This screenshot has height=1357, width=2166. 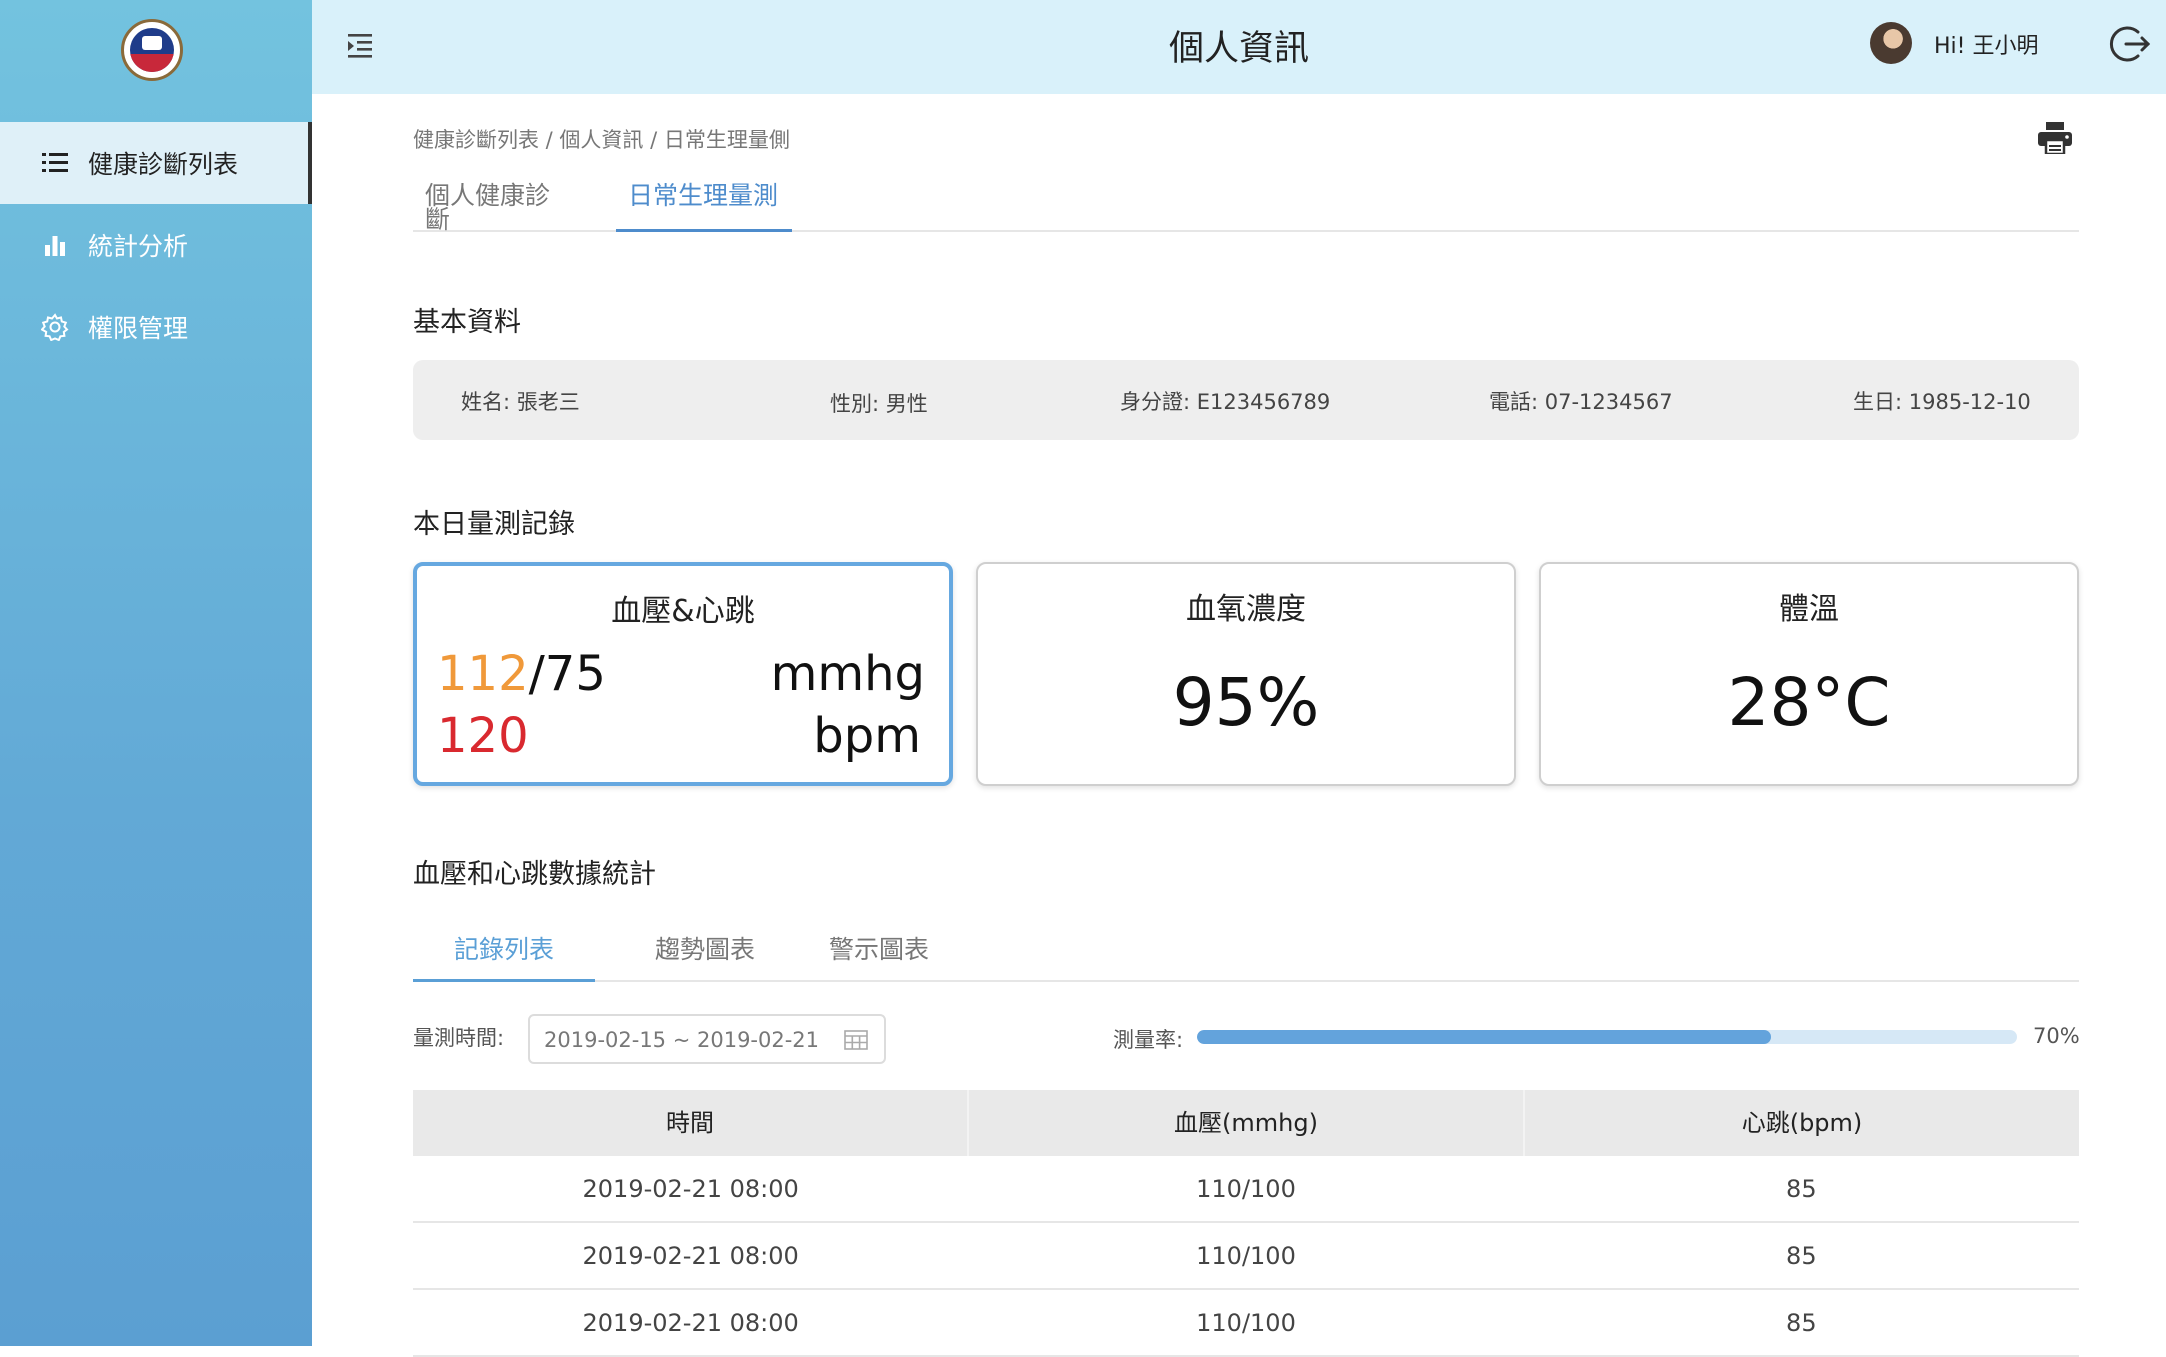 I want to click on patient-name: 姓名: 張老三, so click(x=520, y=402).